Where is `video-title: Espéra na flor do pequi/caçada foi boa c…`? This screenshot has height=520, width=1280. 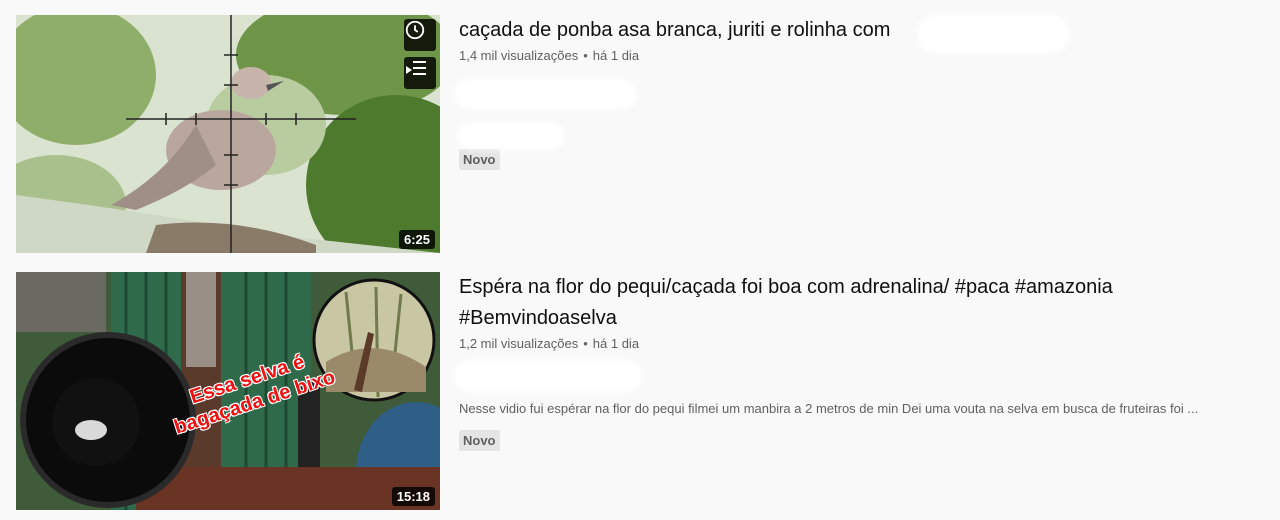 video-title: Espéra na flor do pequi/caçada foi boa c… is located at coordinates (864, 303).